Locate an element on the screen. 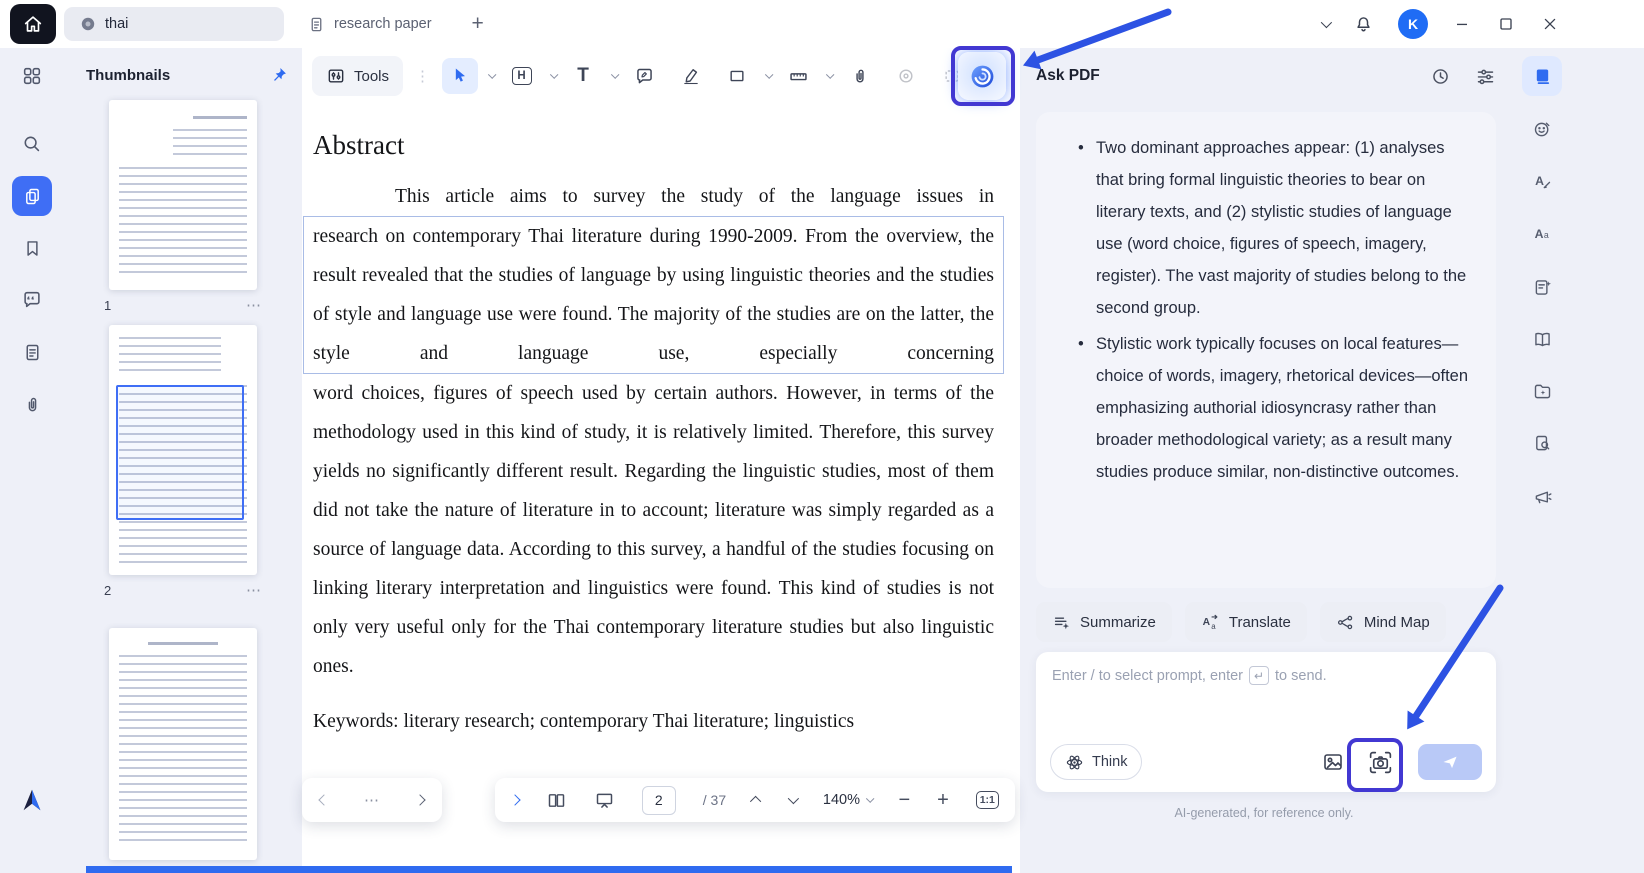 The width and height of the screenshot is (1644, 873). ai-swirl-icon is located at coordinates (982, 76).